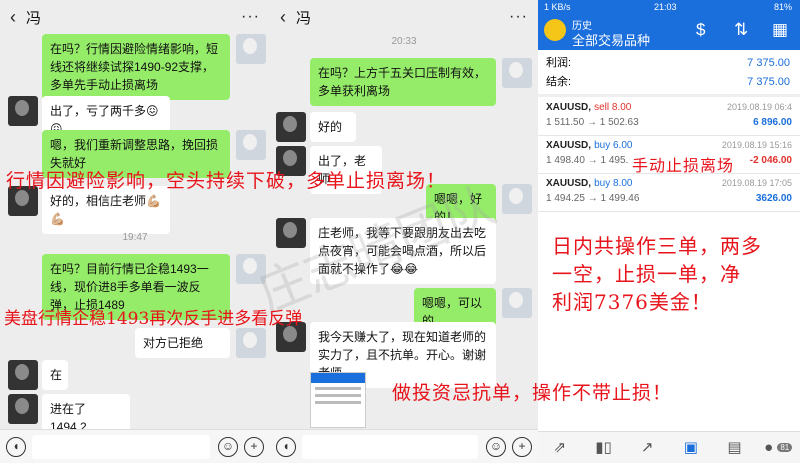 This screenshot has height=463, width=800. I want to click on profit-value: 7 375.00, so click(768, 63).